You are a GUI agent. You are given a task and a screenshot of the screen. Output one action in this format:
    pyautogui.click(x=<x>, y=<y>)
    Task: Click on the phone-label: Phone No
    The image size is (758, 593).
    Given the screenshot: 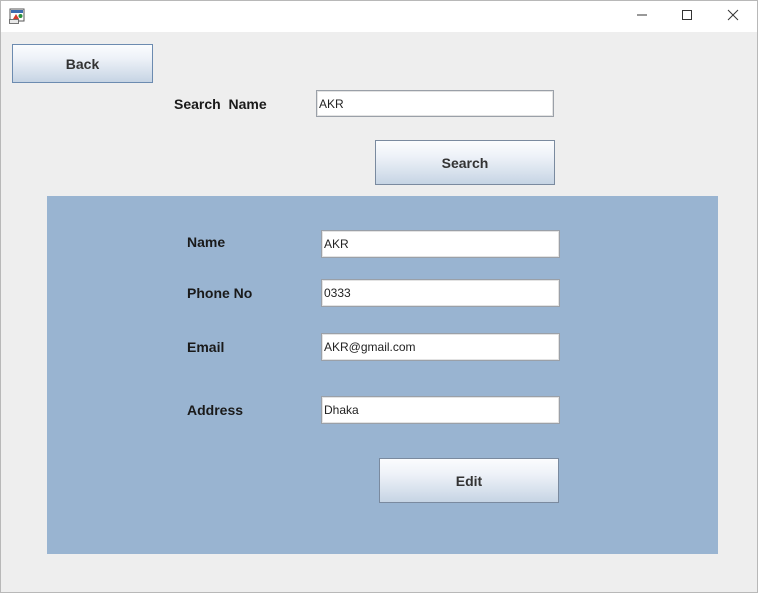 What is the action you would take?
    pyautogui.click(x=220, y=293)
    